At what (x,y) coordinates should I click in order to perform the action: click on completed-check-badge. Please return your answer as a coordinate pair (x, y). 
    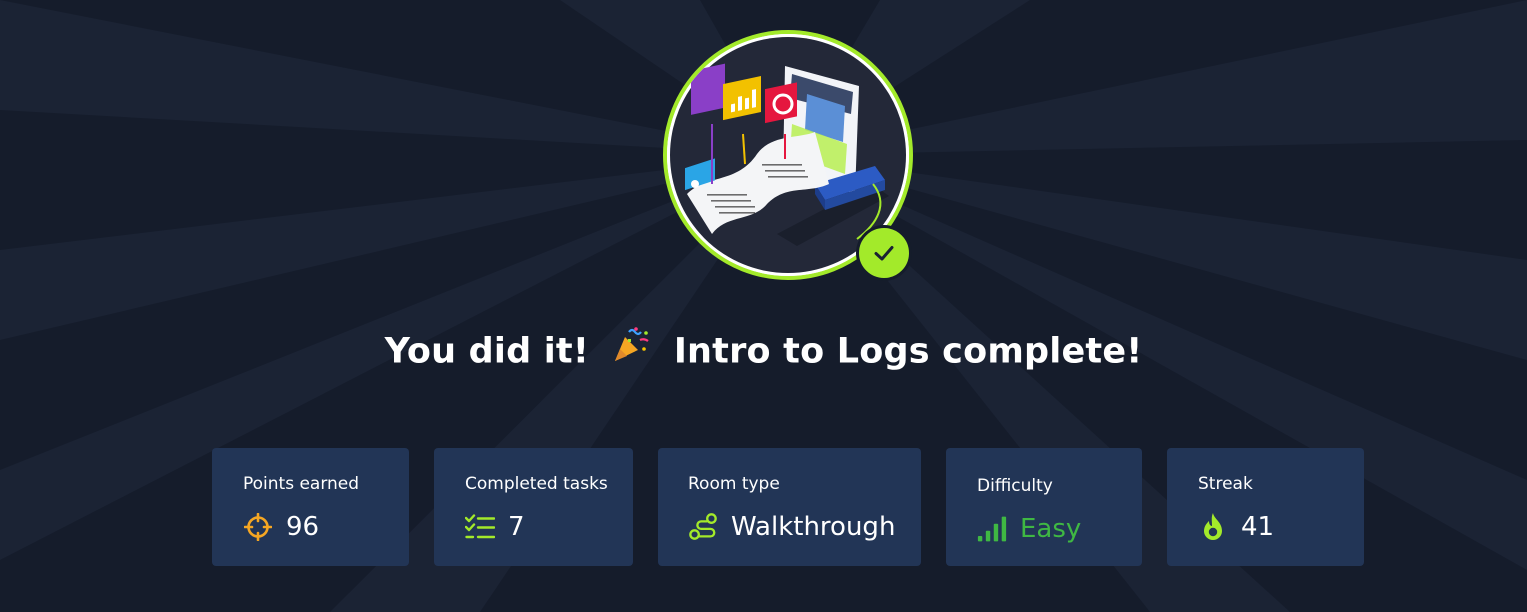
    Looking at the image, I should click on (884, 253).